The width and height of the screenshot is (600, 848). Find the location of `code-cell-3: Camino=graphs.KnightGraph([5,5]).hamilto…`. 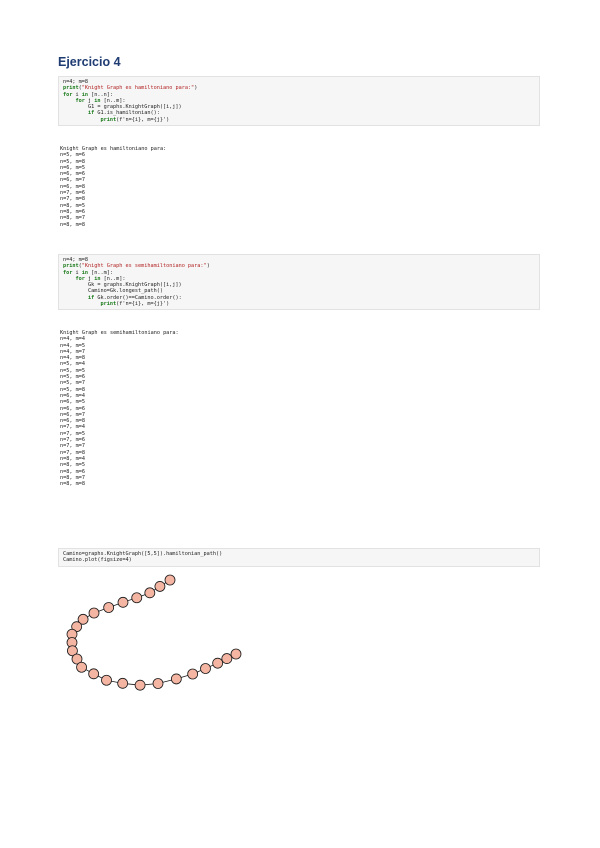

code-cell-3: Camino=graphs.KnightGraph([5,5]).hamilto… is located at coordinates (299, 557).